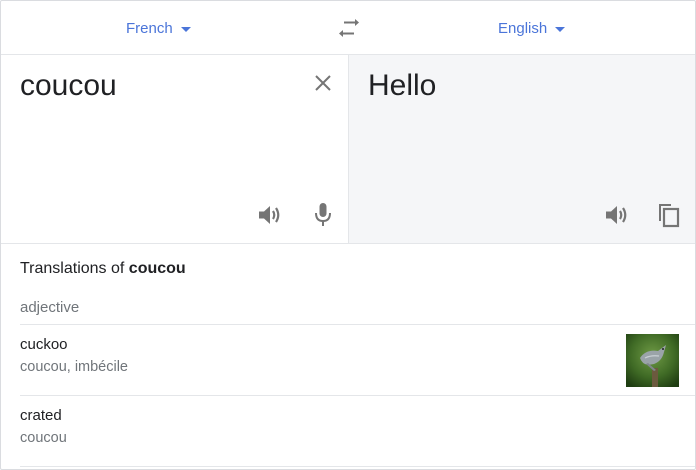 The width and height of the screenshot is (696, 470). What do you see at coordinates (157, 268) in the screenshot?
I see `translations-heading-word: coucou` at bounding box center [157, 268].